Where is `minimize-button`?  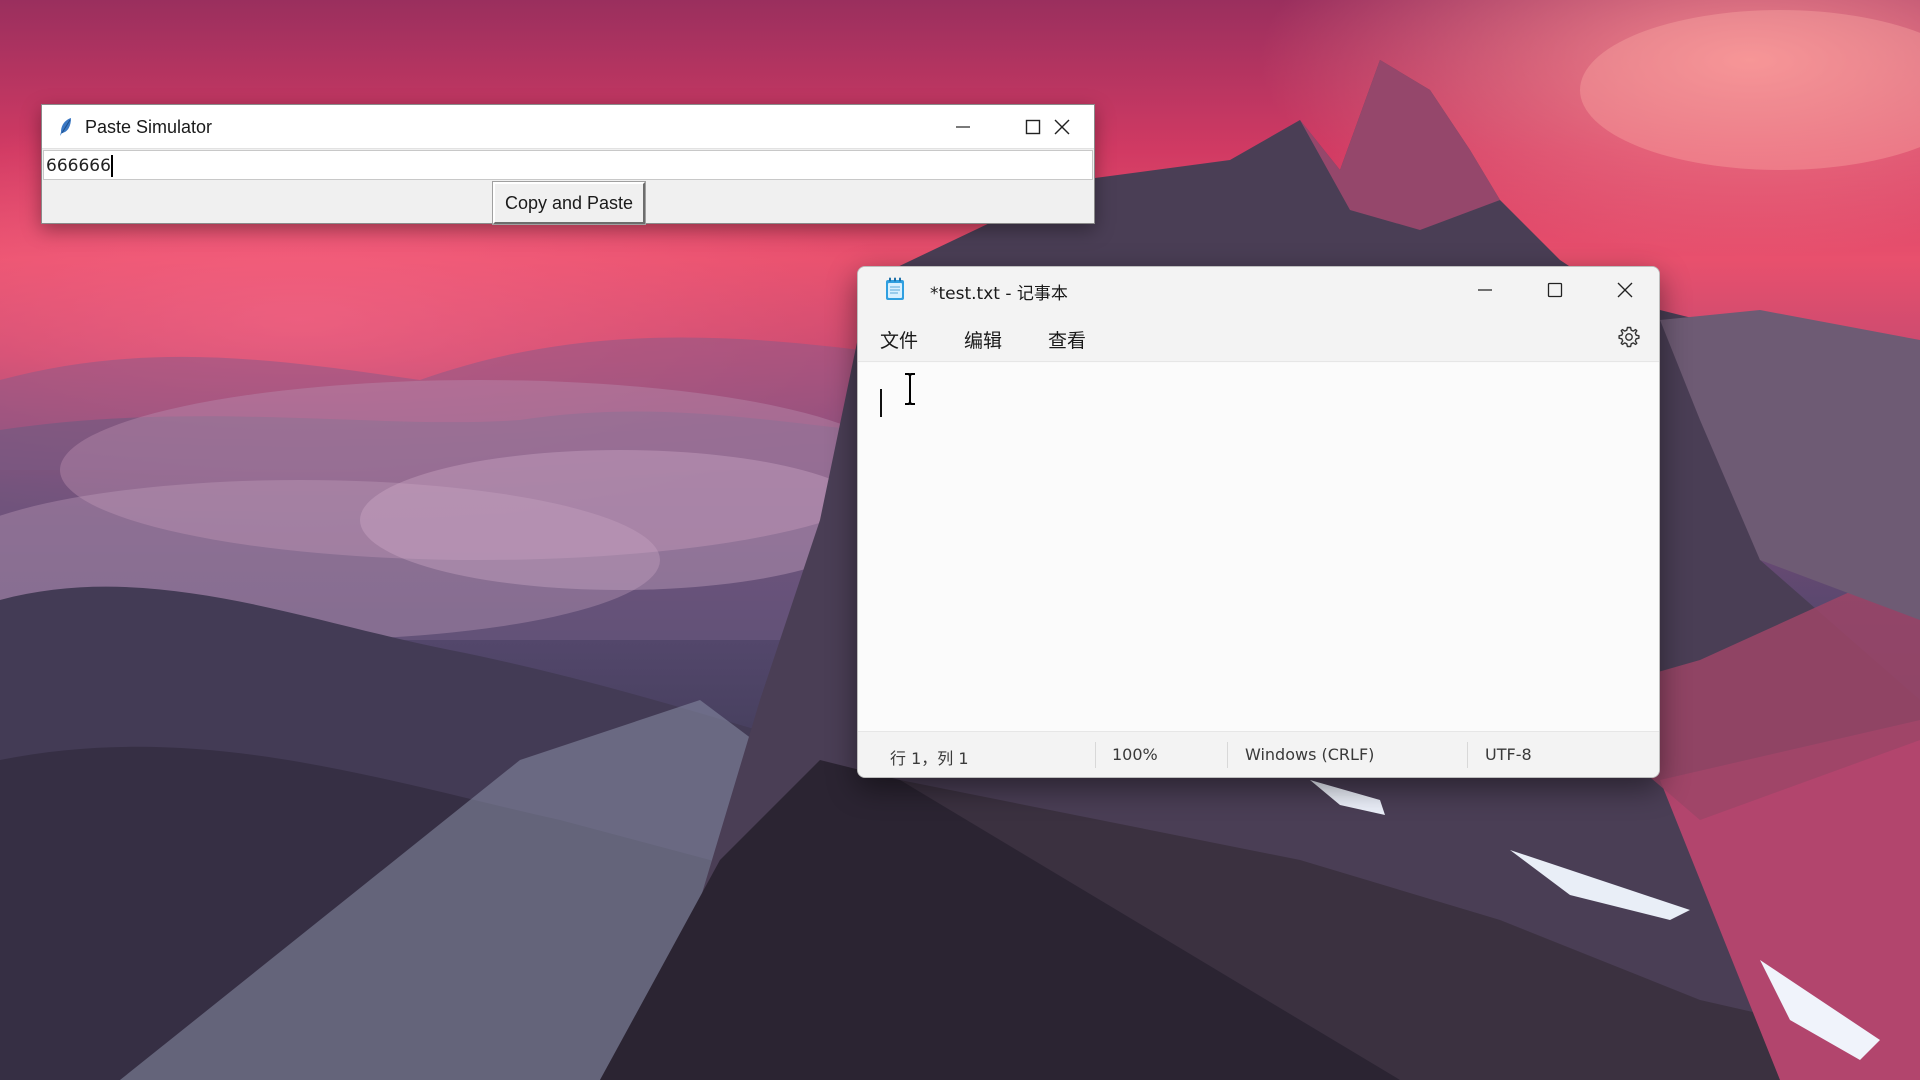
minimize-button is located at coordinates (963, 127).